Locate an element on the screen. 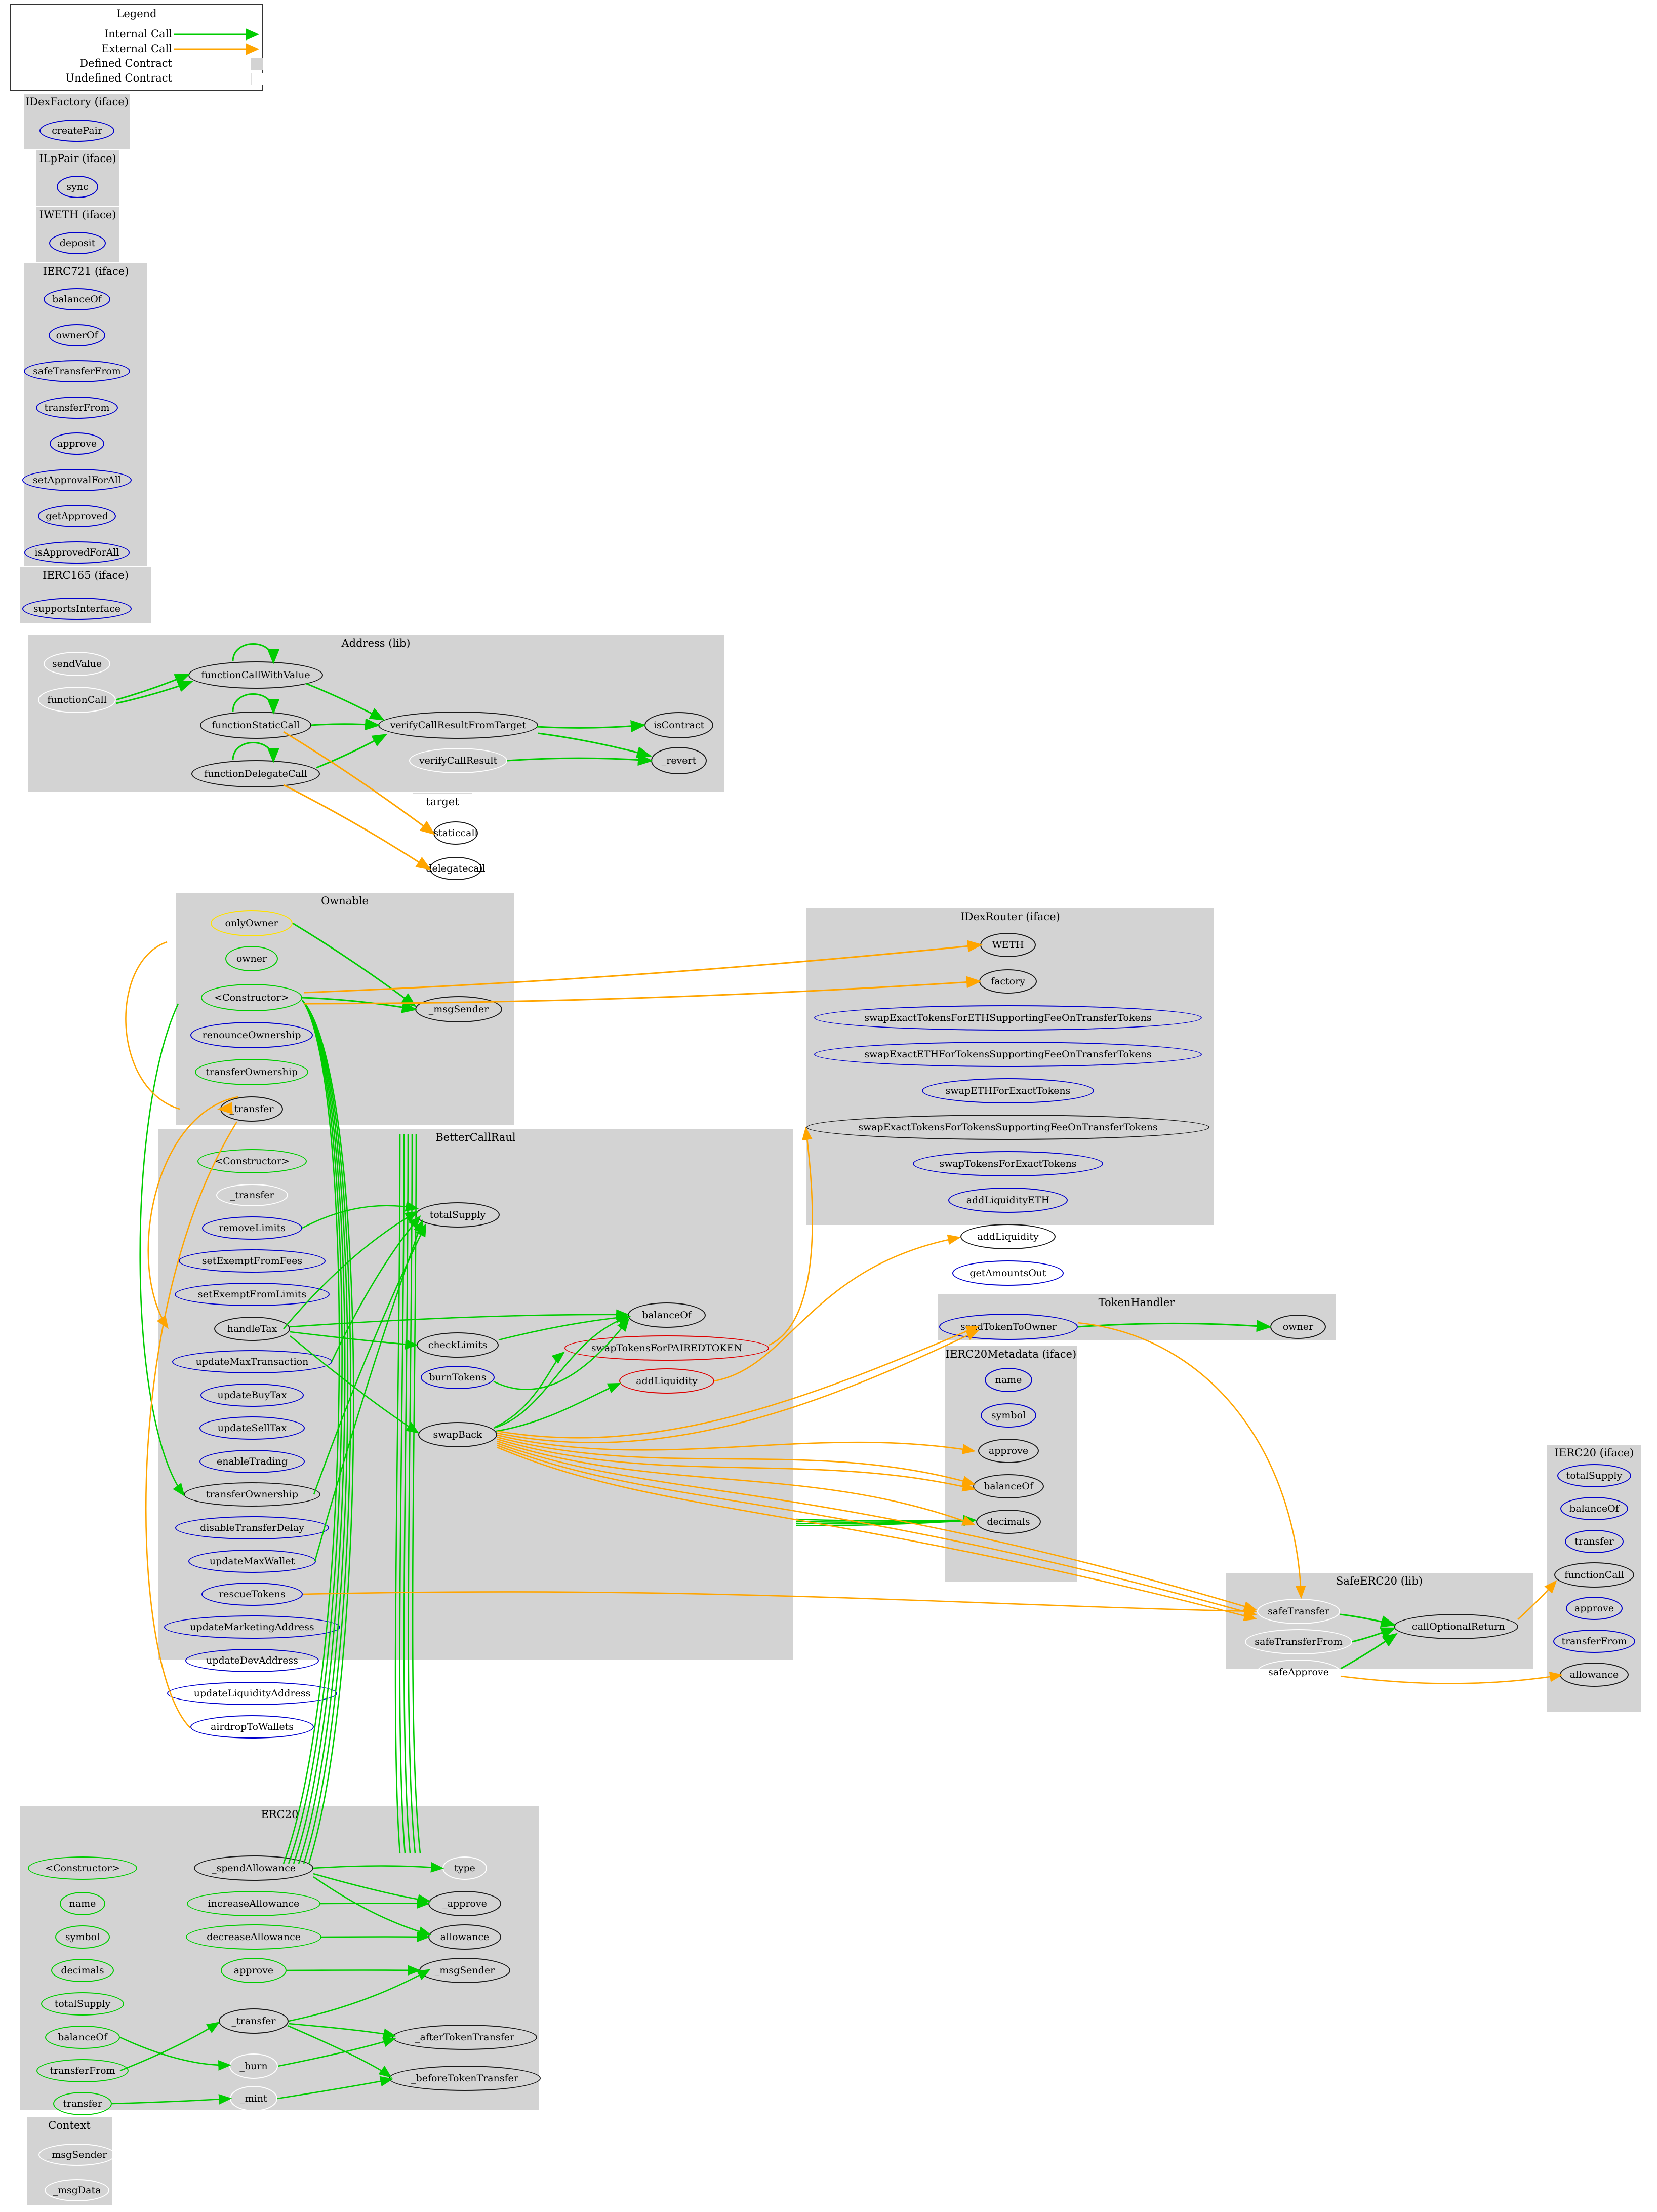  function-node-updatemarketingaddress: updateMarketingAddress is located at coordinates (252, 1627).